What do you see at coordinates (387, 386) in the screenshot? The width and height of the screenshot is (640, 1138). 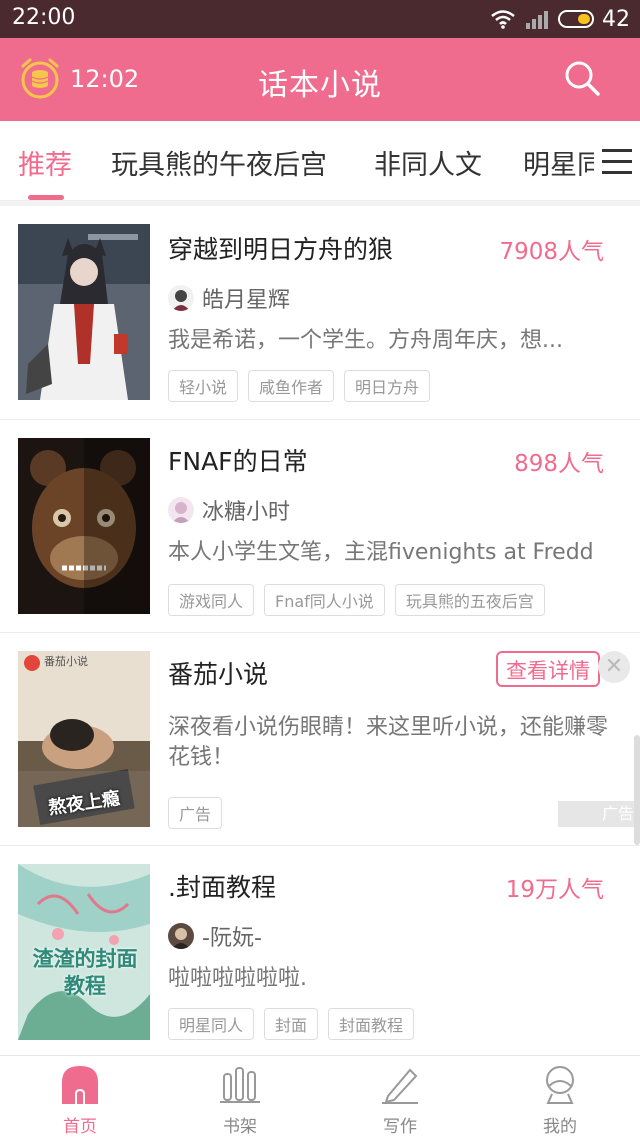 I see `tag: 明日方舟` at bounding box center [387, 386].